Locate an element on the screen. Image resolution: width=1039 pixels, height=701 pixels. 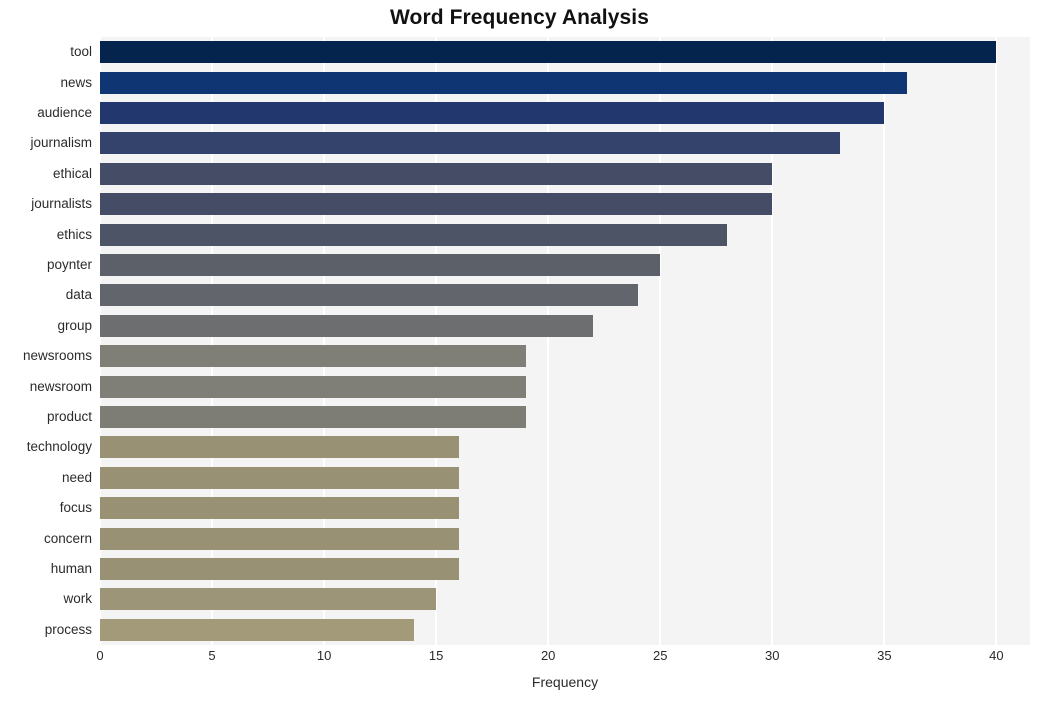
y-axis-tick-label: product is located at coordinates (69, 416).